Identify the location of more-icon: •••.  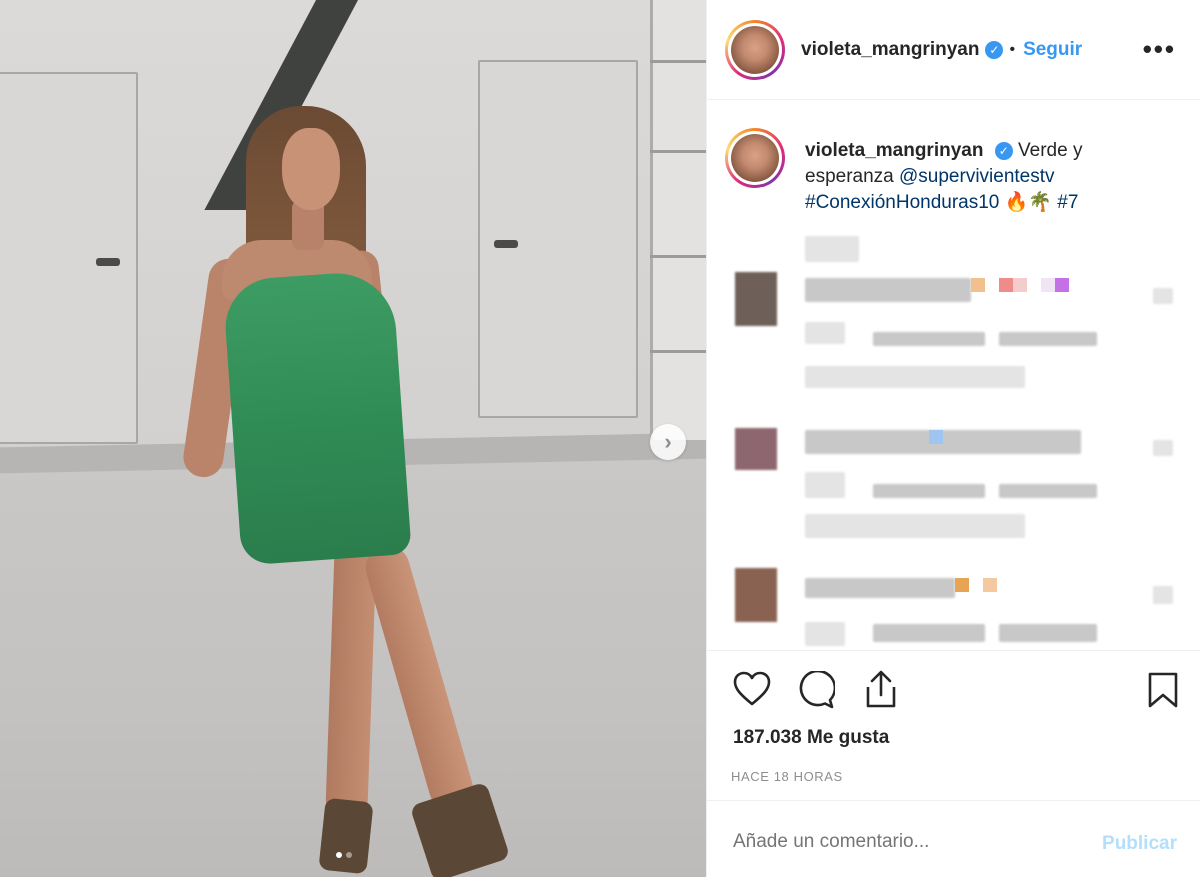
(1159, 49).